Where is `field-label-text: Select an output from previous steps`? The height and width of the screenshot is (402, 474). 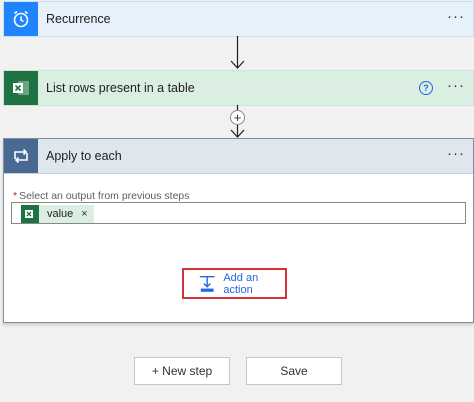
field-label-text: Select an output from previous steps is located at coordinates (104, 196).